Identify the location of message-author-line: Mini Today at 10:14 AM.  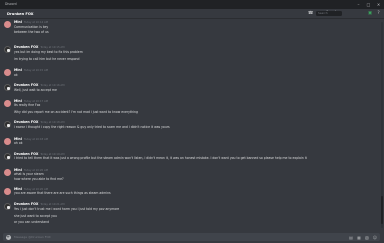
(31, 22).